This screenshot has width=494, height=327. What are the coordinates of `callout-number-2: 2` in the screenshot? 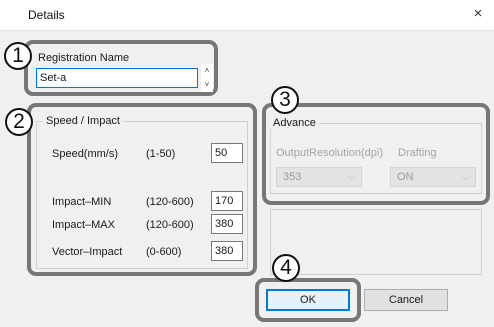 It's located at (19, 122).